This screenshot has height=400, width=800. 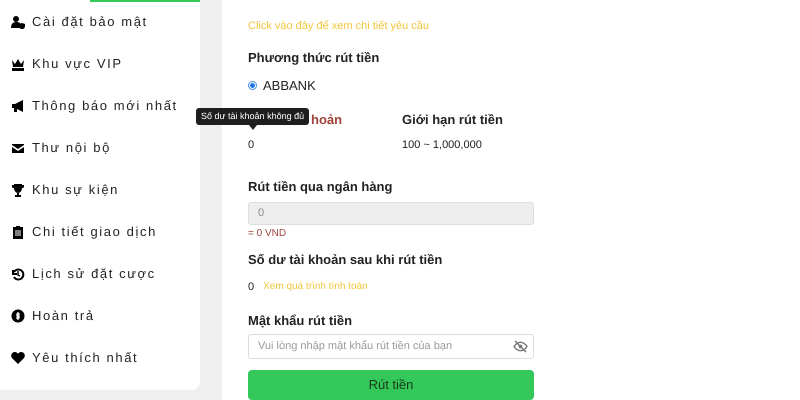 What do you see at coordinates (453, 119) in the screenshot?
I see `field-label: Giới hạn rút tiền` at bounding box center [453, 119].